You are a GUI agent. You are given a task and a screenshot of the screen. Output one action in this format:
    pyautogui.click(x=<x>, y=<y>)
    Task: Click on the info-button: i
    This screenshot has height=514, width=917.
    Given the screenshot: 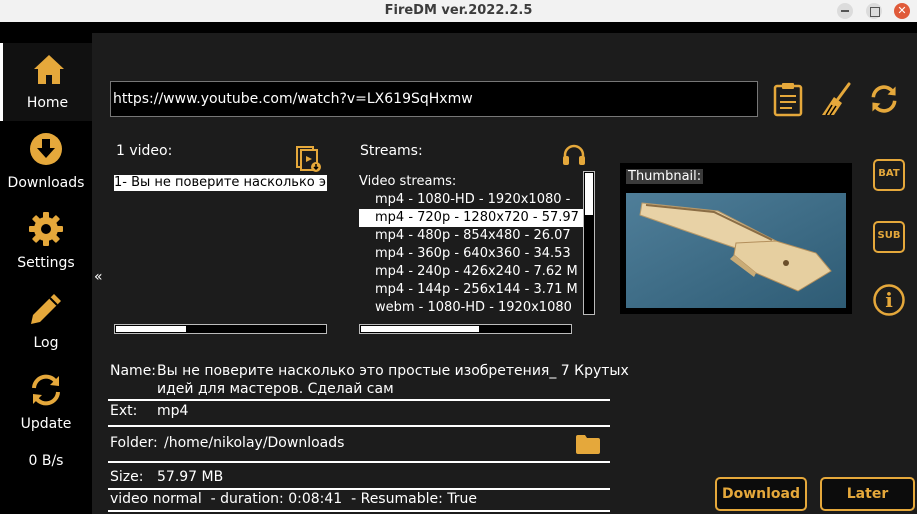 What is the action you would take?
    pyautogui.click(x=889, y=300)
    